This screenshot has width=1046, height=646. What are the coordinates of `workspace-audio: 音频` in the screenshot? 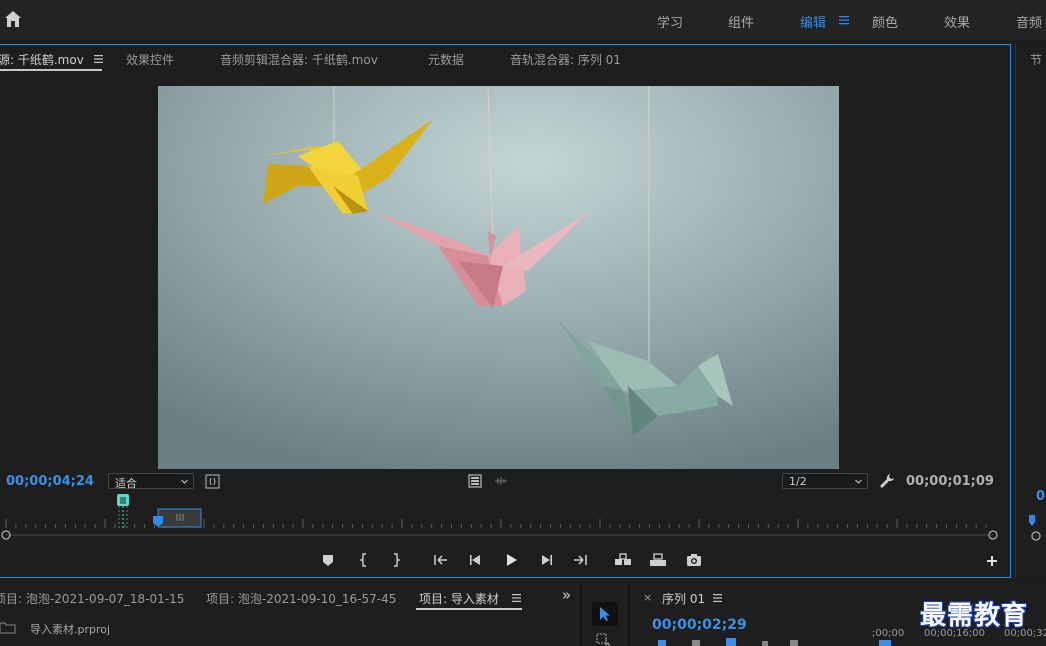 It's located at (1029, 21).